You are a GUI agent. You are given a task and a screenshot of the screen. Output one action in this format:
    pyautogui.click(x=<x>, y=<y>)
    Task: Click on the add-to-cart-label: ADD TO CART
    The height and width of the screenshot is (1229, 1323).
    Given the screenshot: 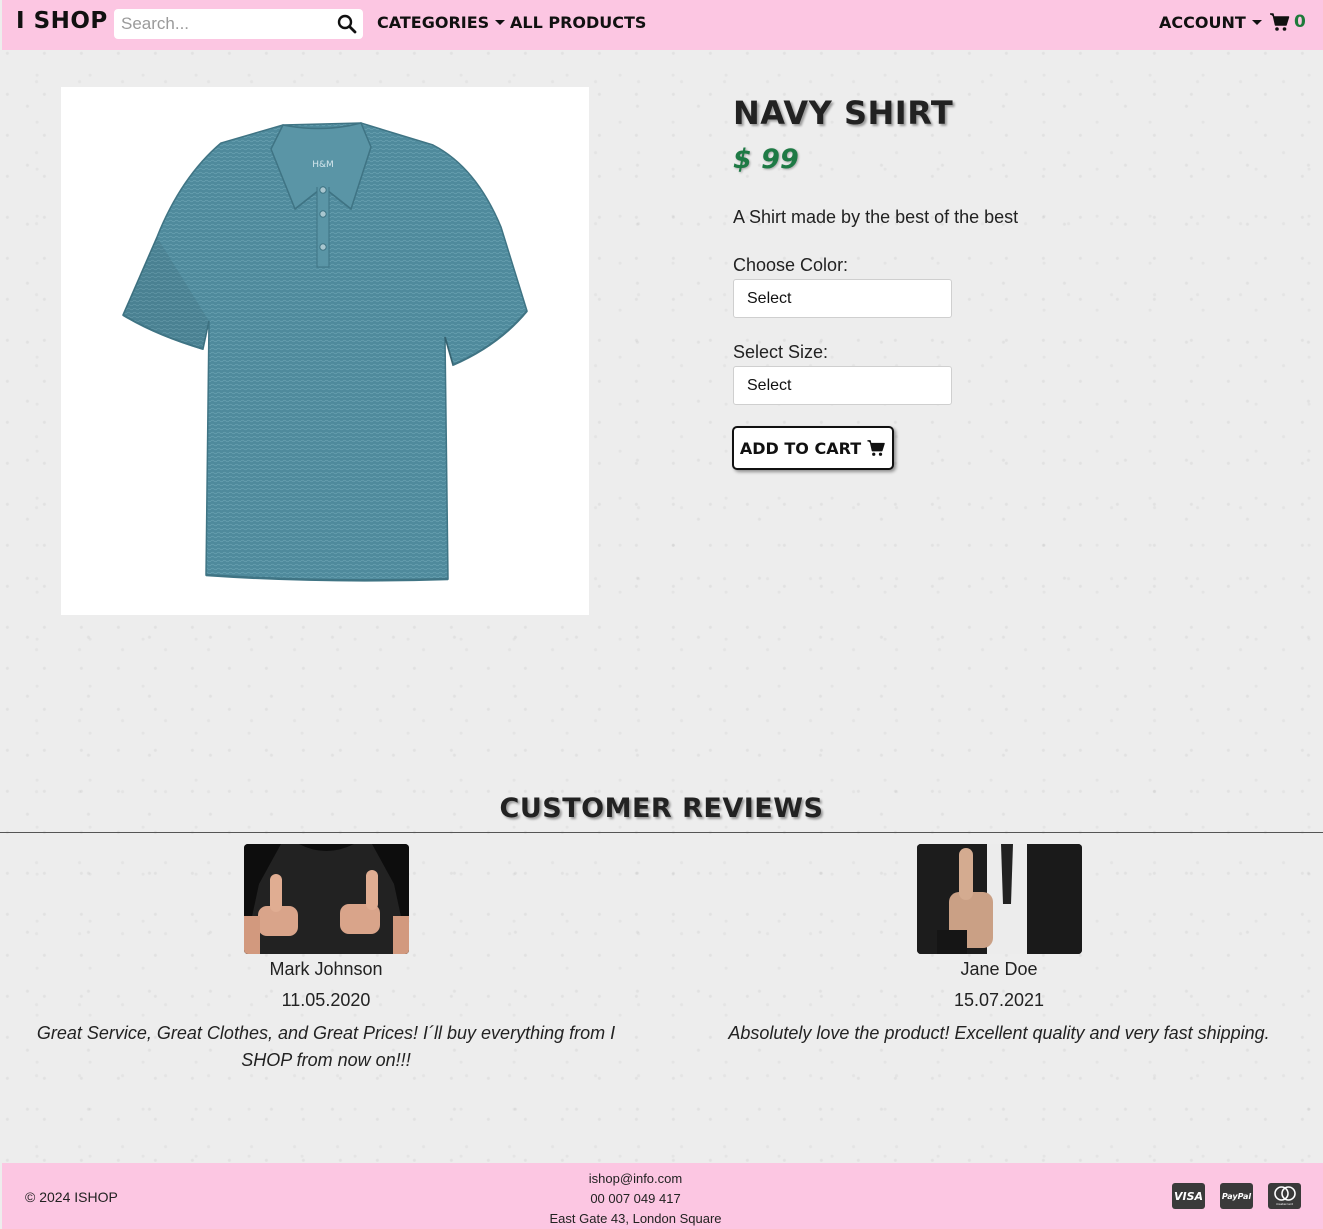 What is the action you would take?
    pyautogui.click(x=800, y=448)
    